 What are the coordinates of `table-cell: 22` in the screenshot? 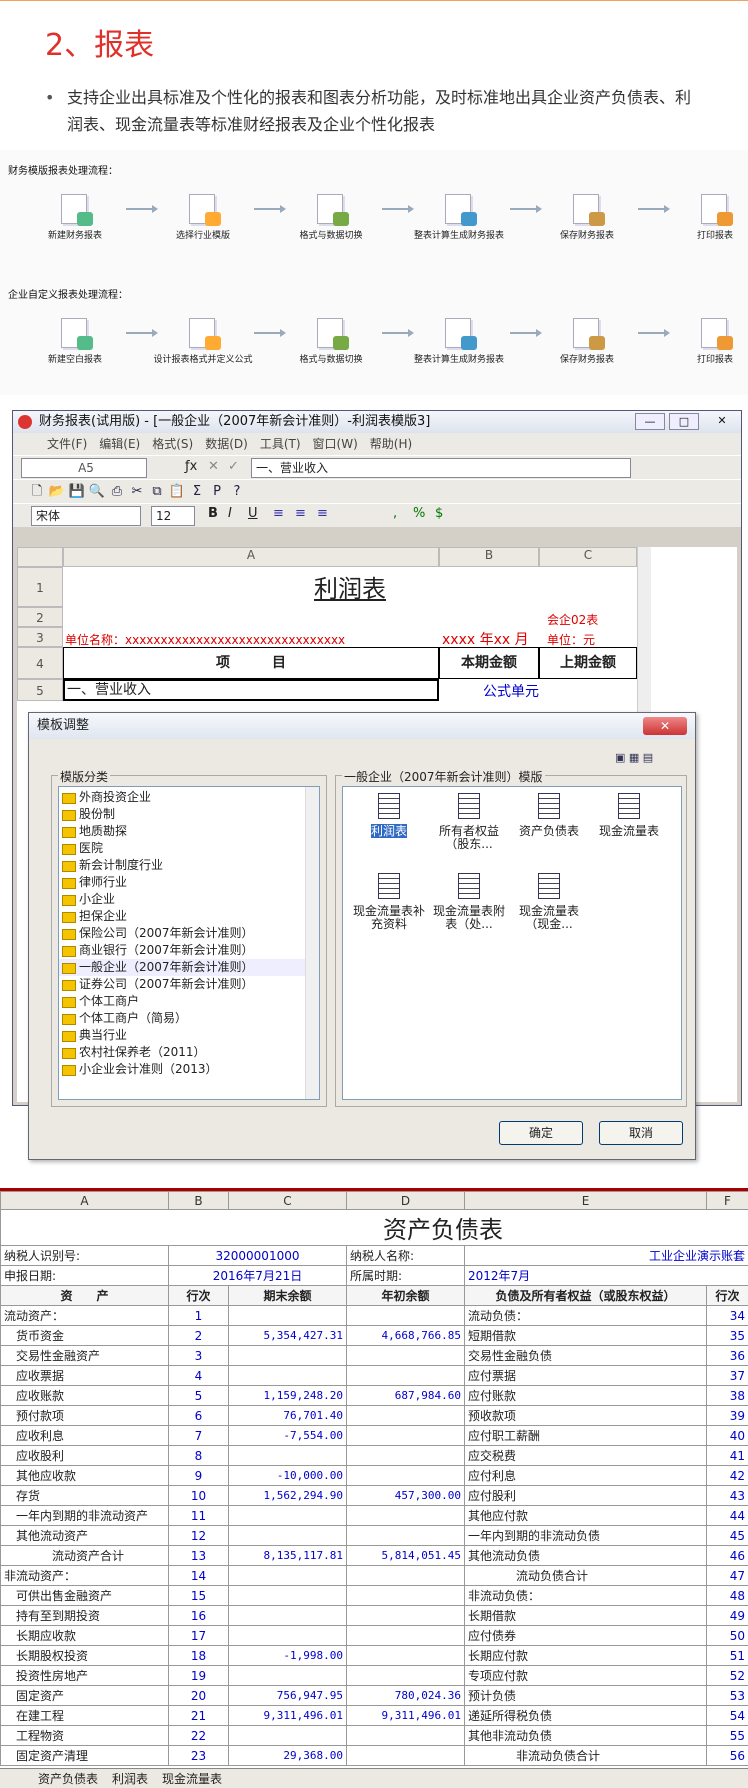 It's located at (198, 1735).